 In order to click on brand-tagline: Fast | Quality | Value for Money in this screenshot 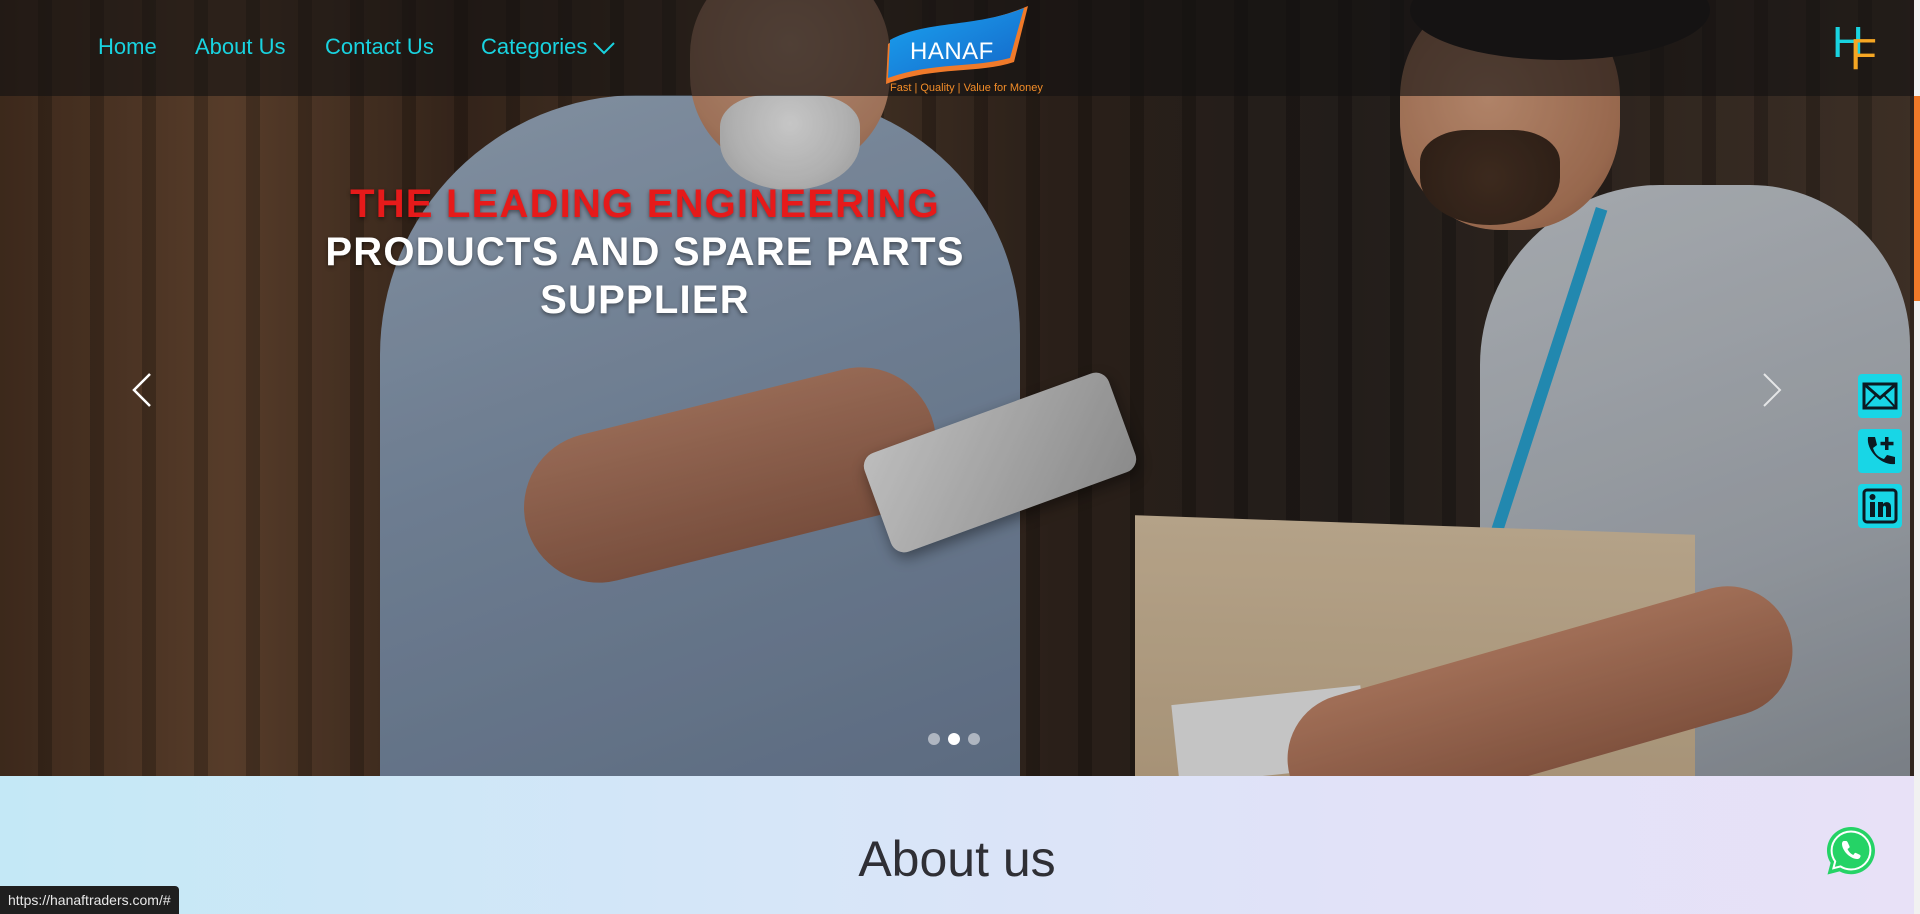, I will do `click(966, 88)`.